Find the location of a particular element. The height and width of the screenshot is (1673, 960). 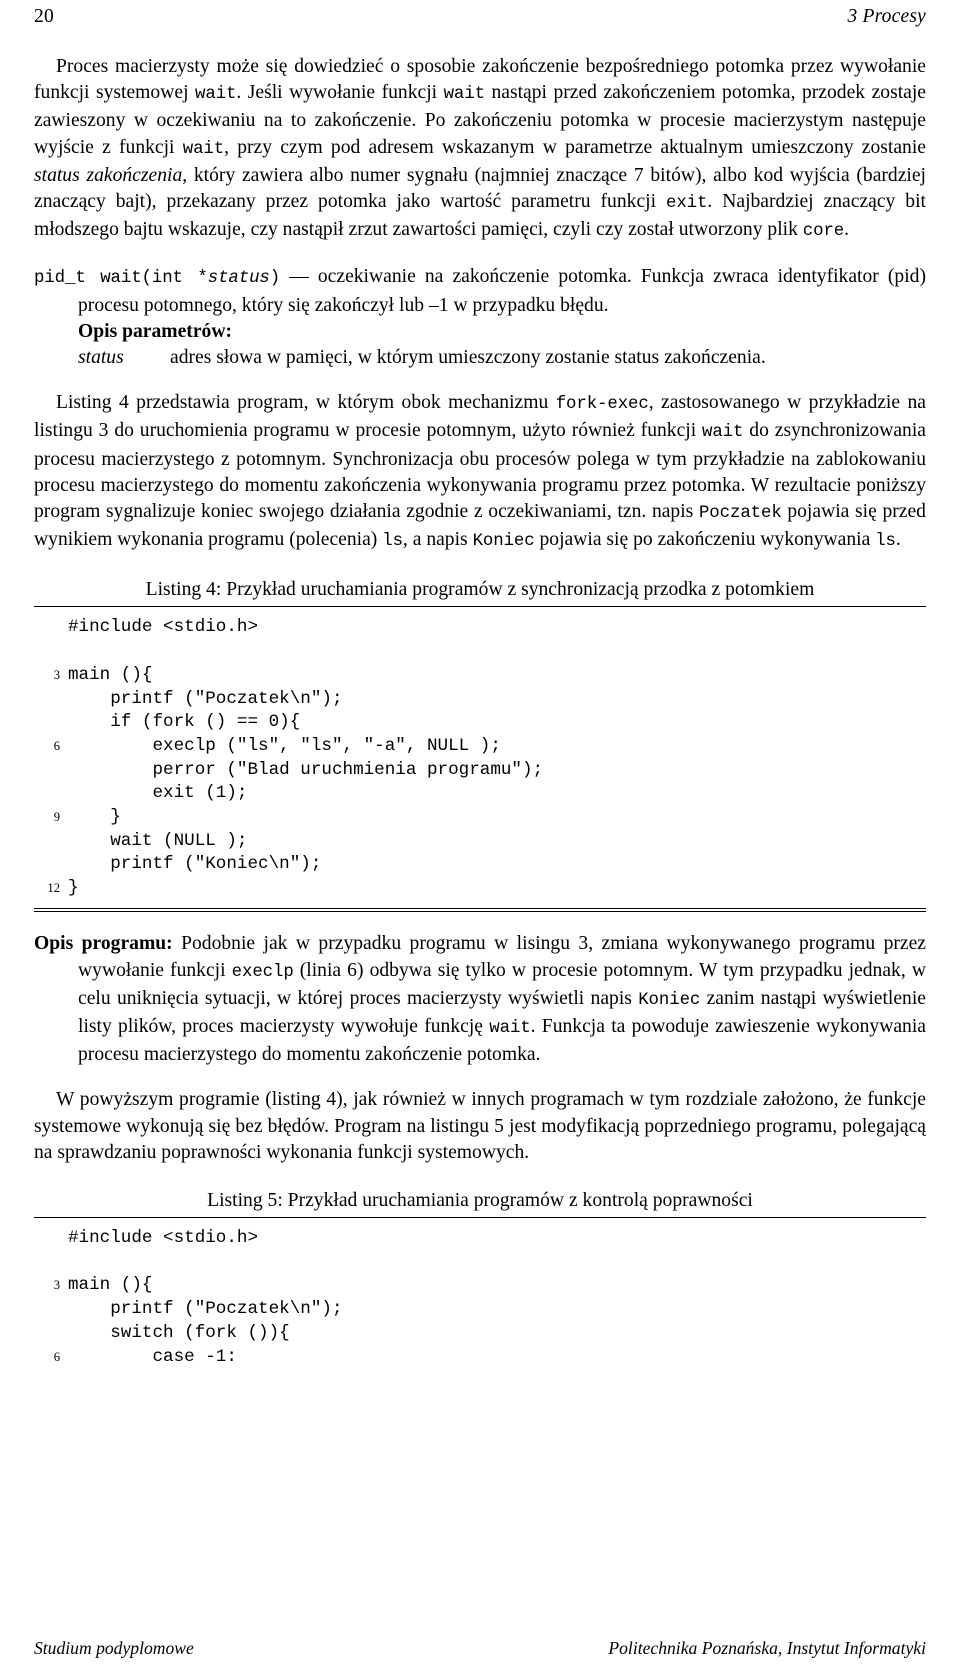

text-run: pojawia się po zakończeniu wykonywania is located at coordinates (705, 540).